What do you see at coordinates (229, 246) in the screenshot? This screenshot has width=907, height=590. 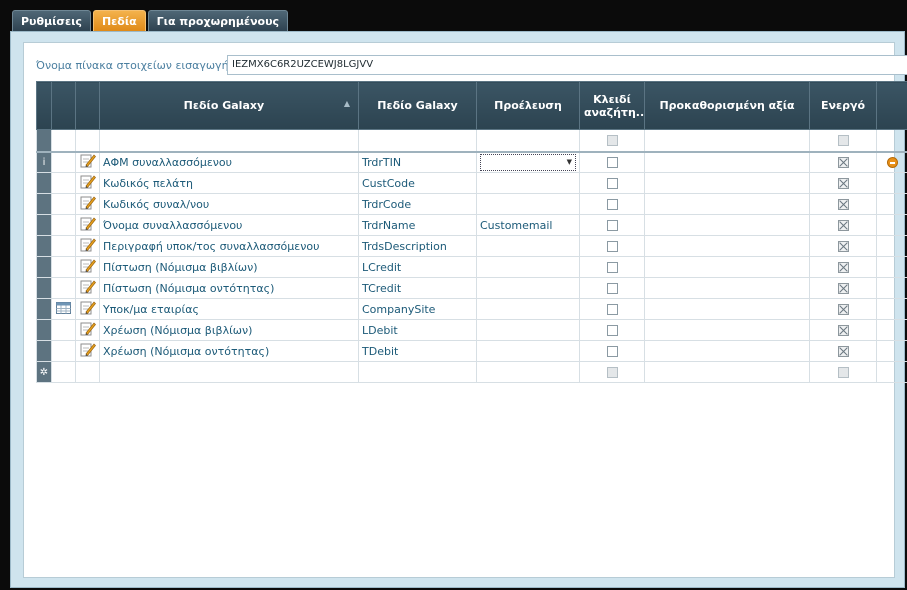 I see `field-label-cell: Περιγραφή υποκ/τος συναλλασσόμενου` at bounding box center [229, 246].